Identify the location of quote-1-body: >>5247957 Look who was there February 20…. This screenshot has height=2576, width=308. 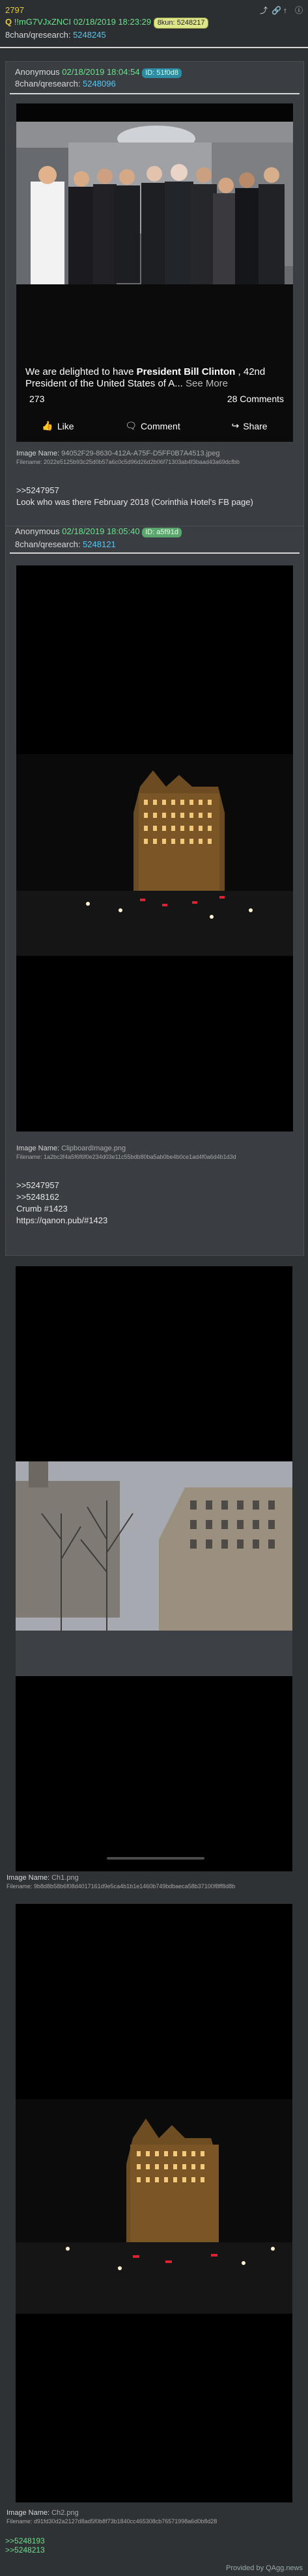
(135, 497).